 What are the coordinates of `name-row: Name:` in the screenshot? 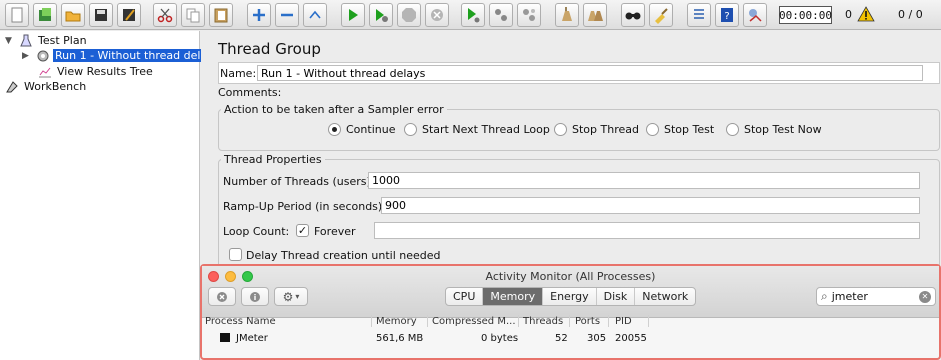 It's located at (579, 73).